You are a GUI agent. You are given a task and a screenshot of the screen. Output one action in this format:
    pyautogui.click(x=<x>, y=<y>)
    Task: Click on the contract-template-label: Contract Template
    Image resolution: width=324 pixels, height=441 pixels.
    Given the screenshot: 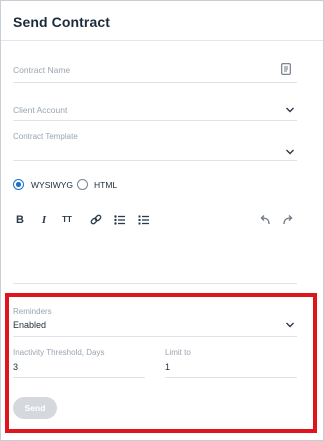 What is the action you would take?
    pyautogui.click(x=45, y=136)
    